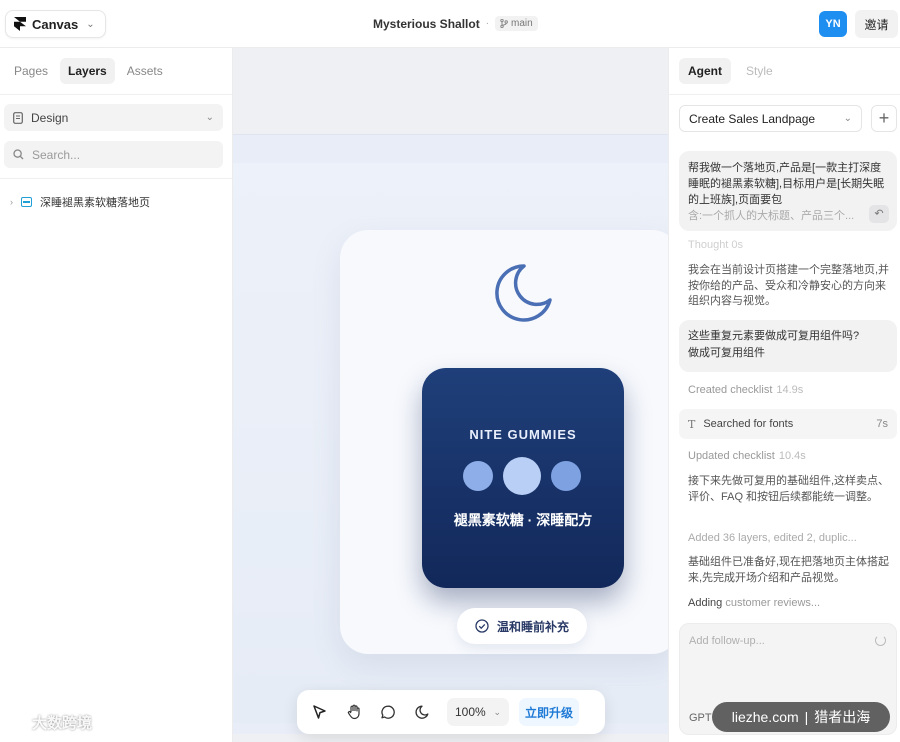  I want to click on cursor-icon, so click(319, 712).